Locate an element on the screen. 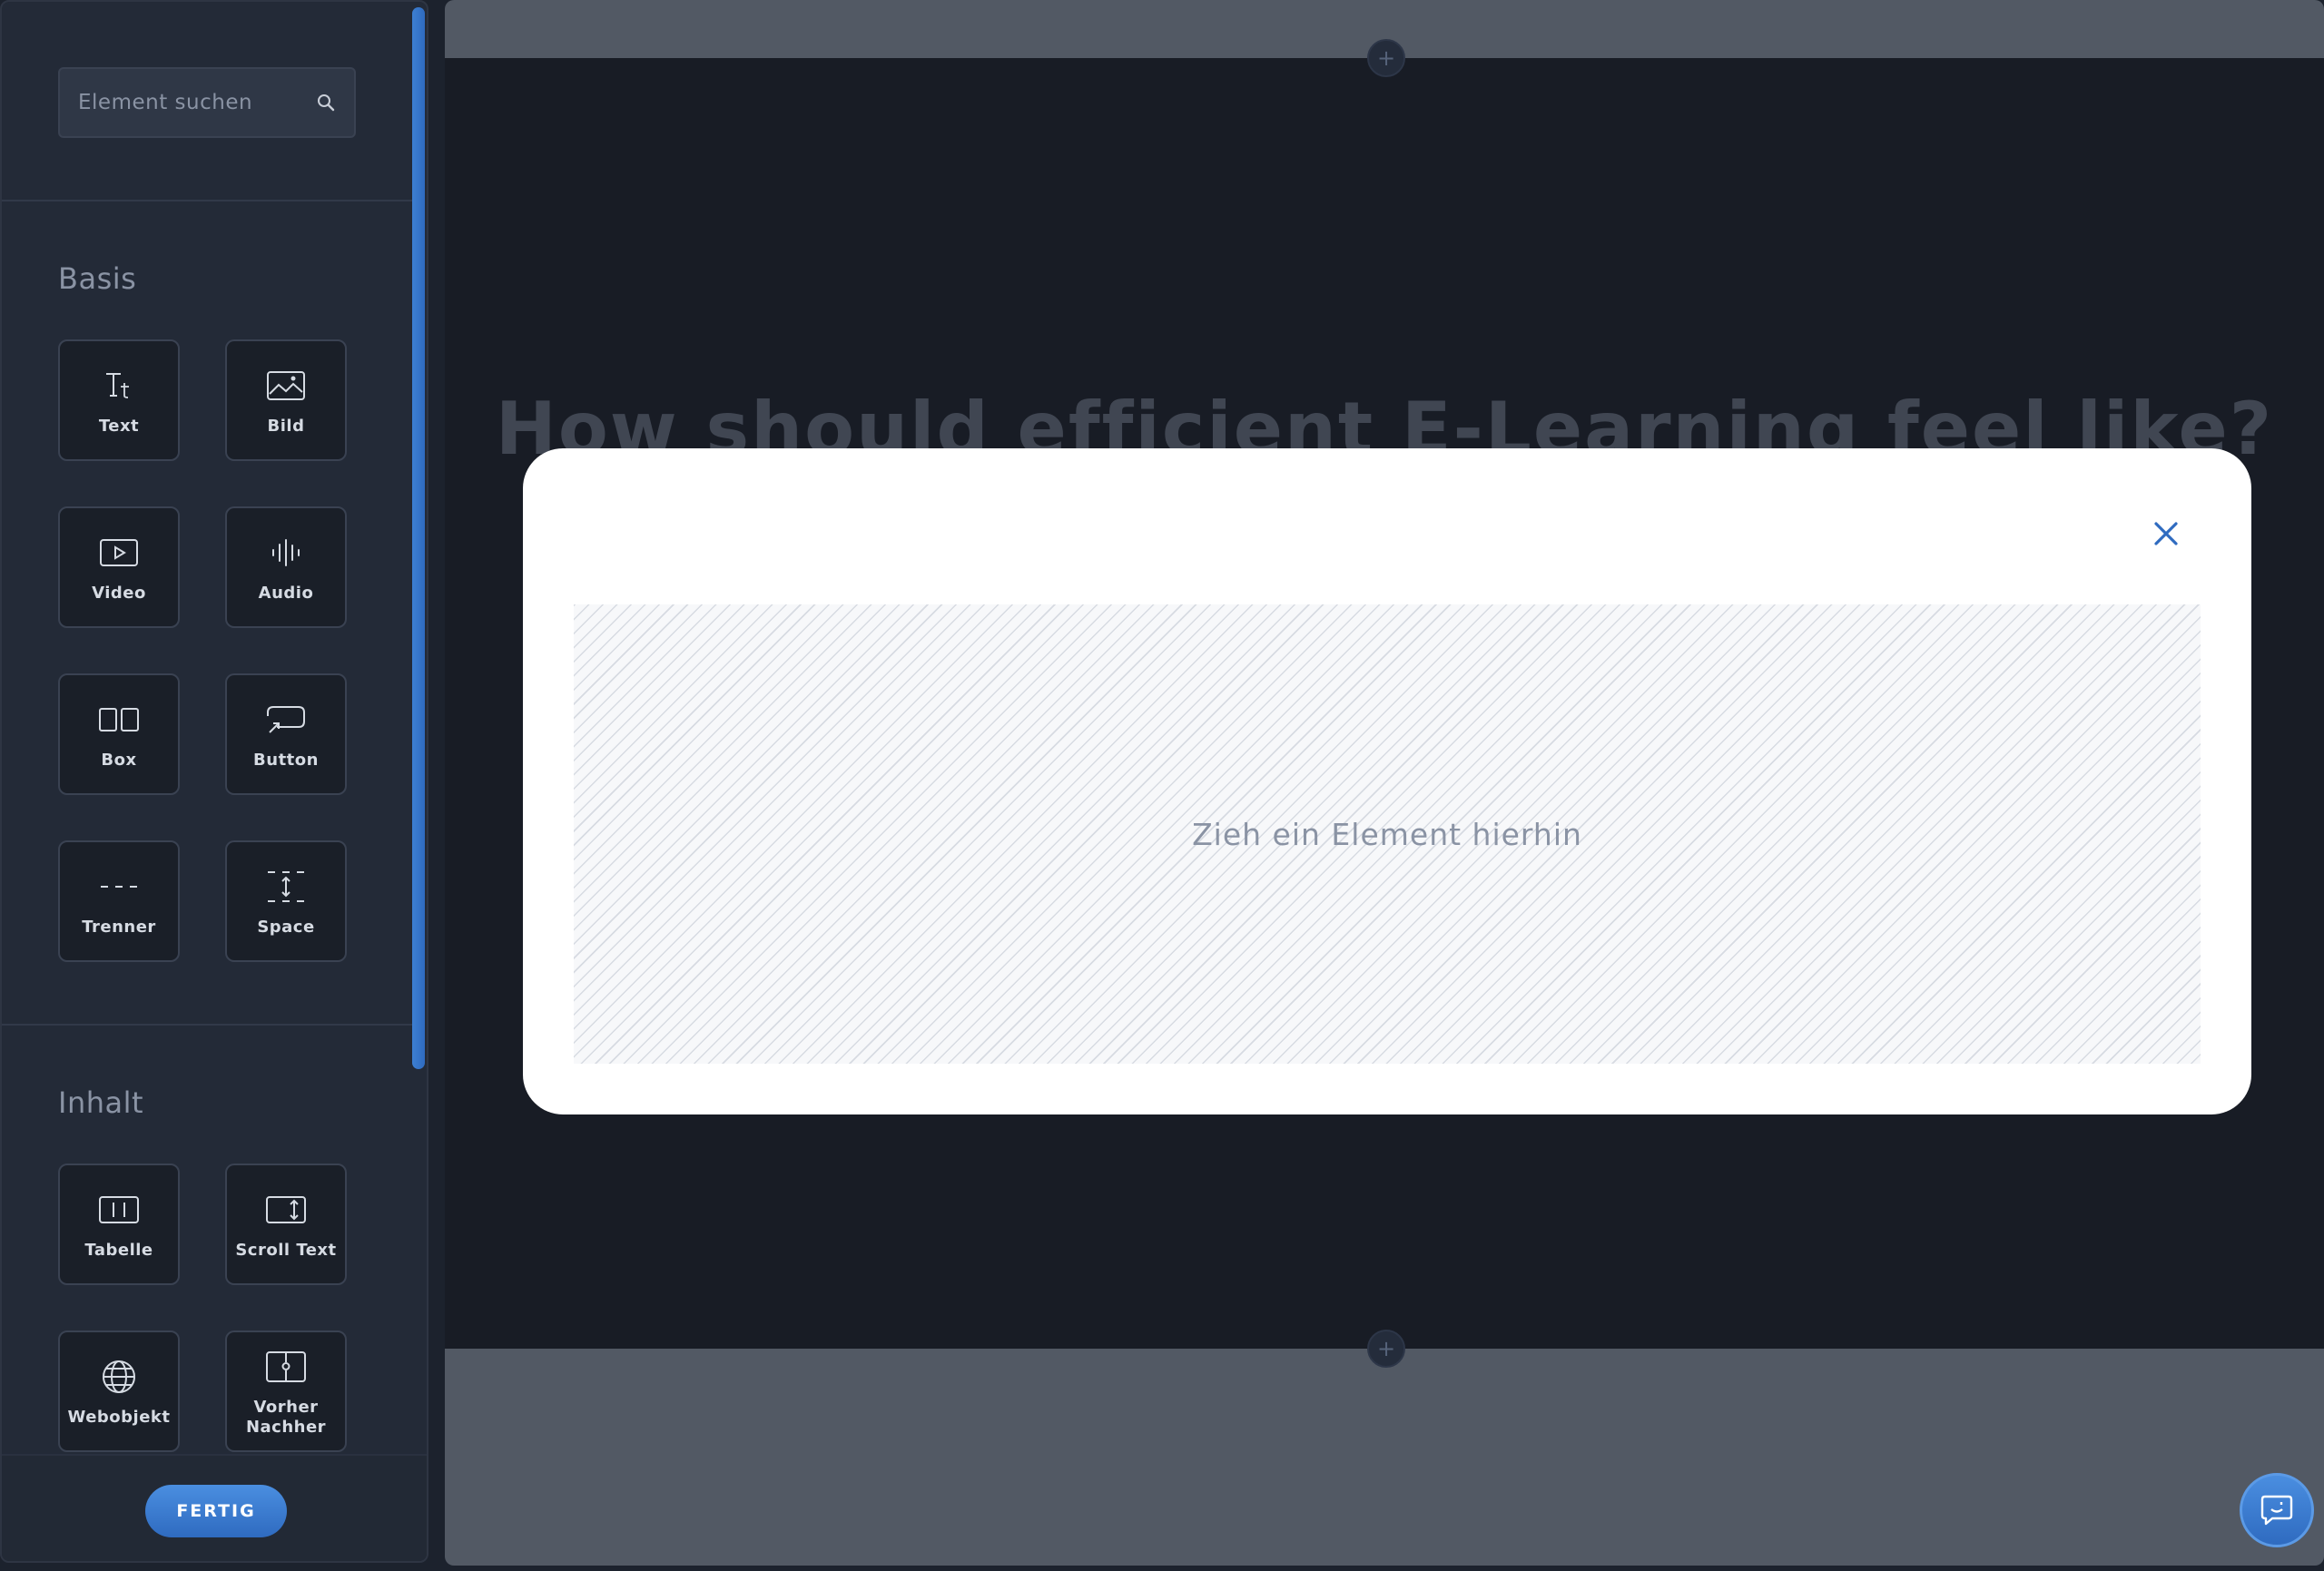 Image resolution: width=2324 pixels, height=1571 pixels. tile-label: Video is located at coordinates (119, 593).